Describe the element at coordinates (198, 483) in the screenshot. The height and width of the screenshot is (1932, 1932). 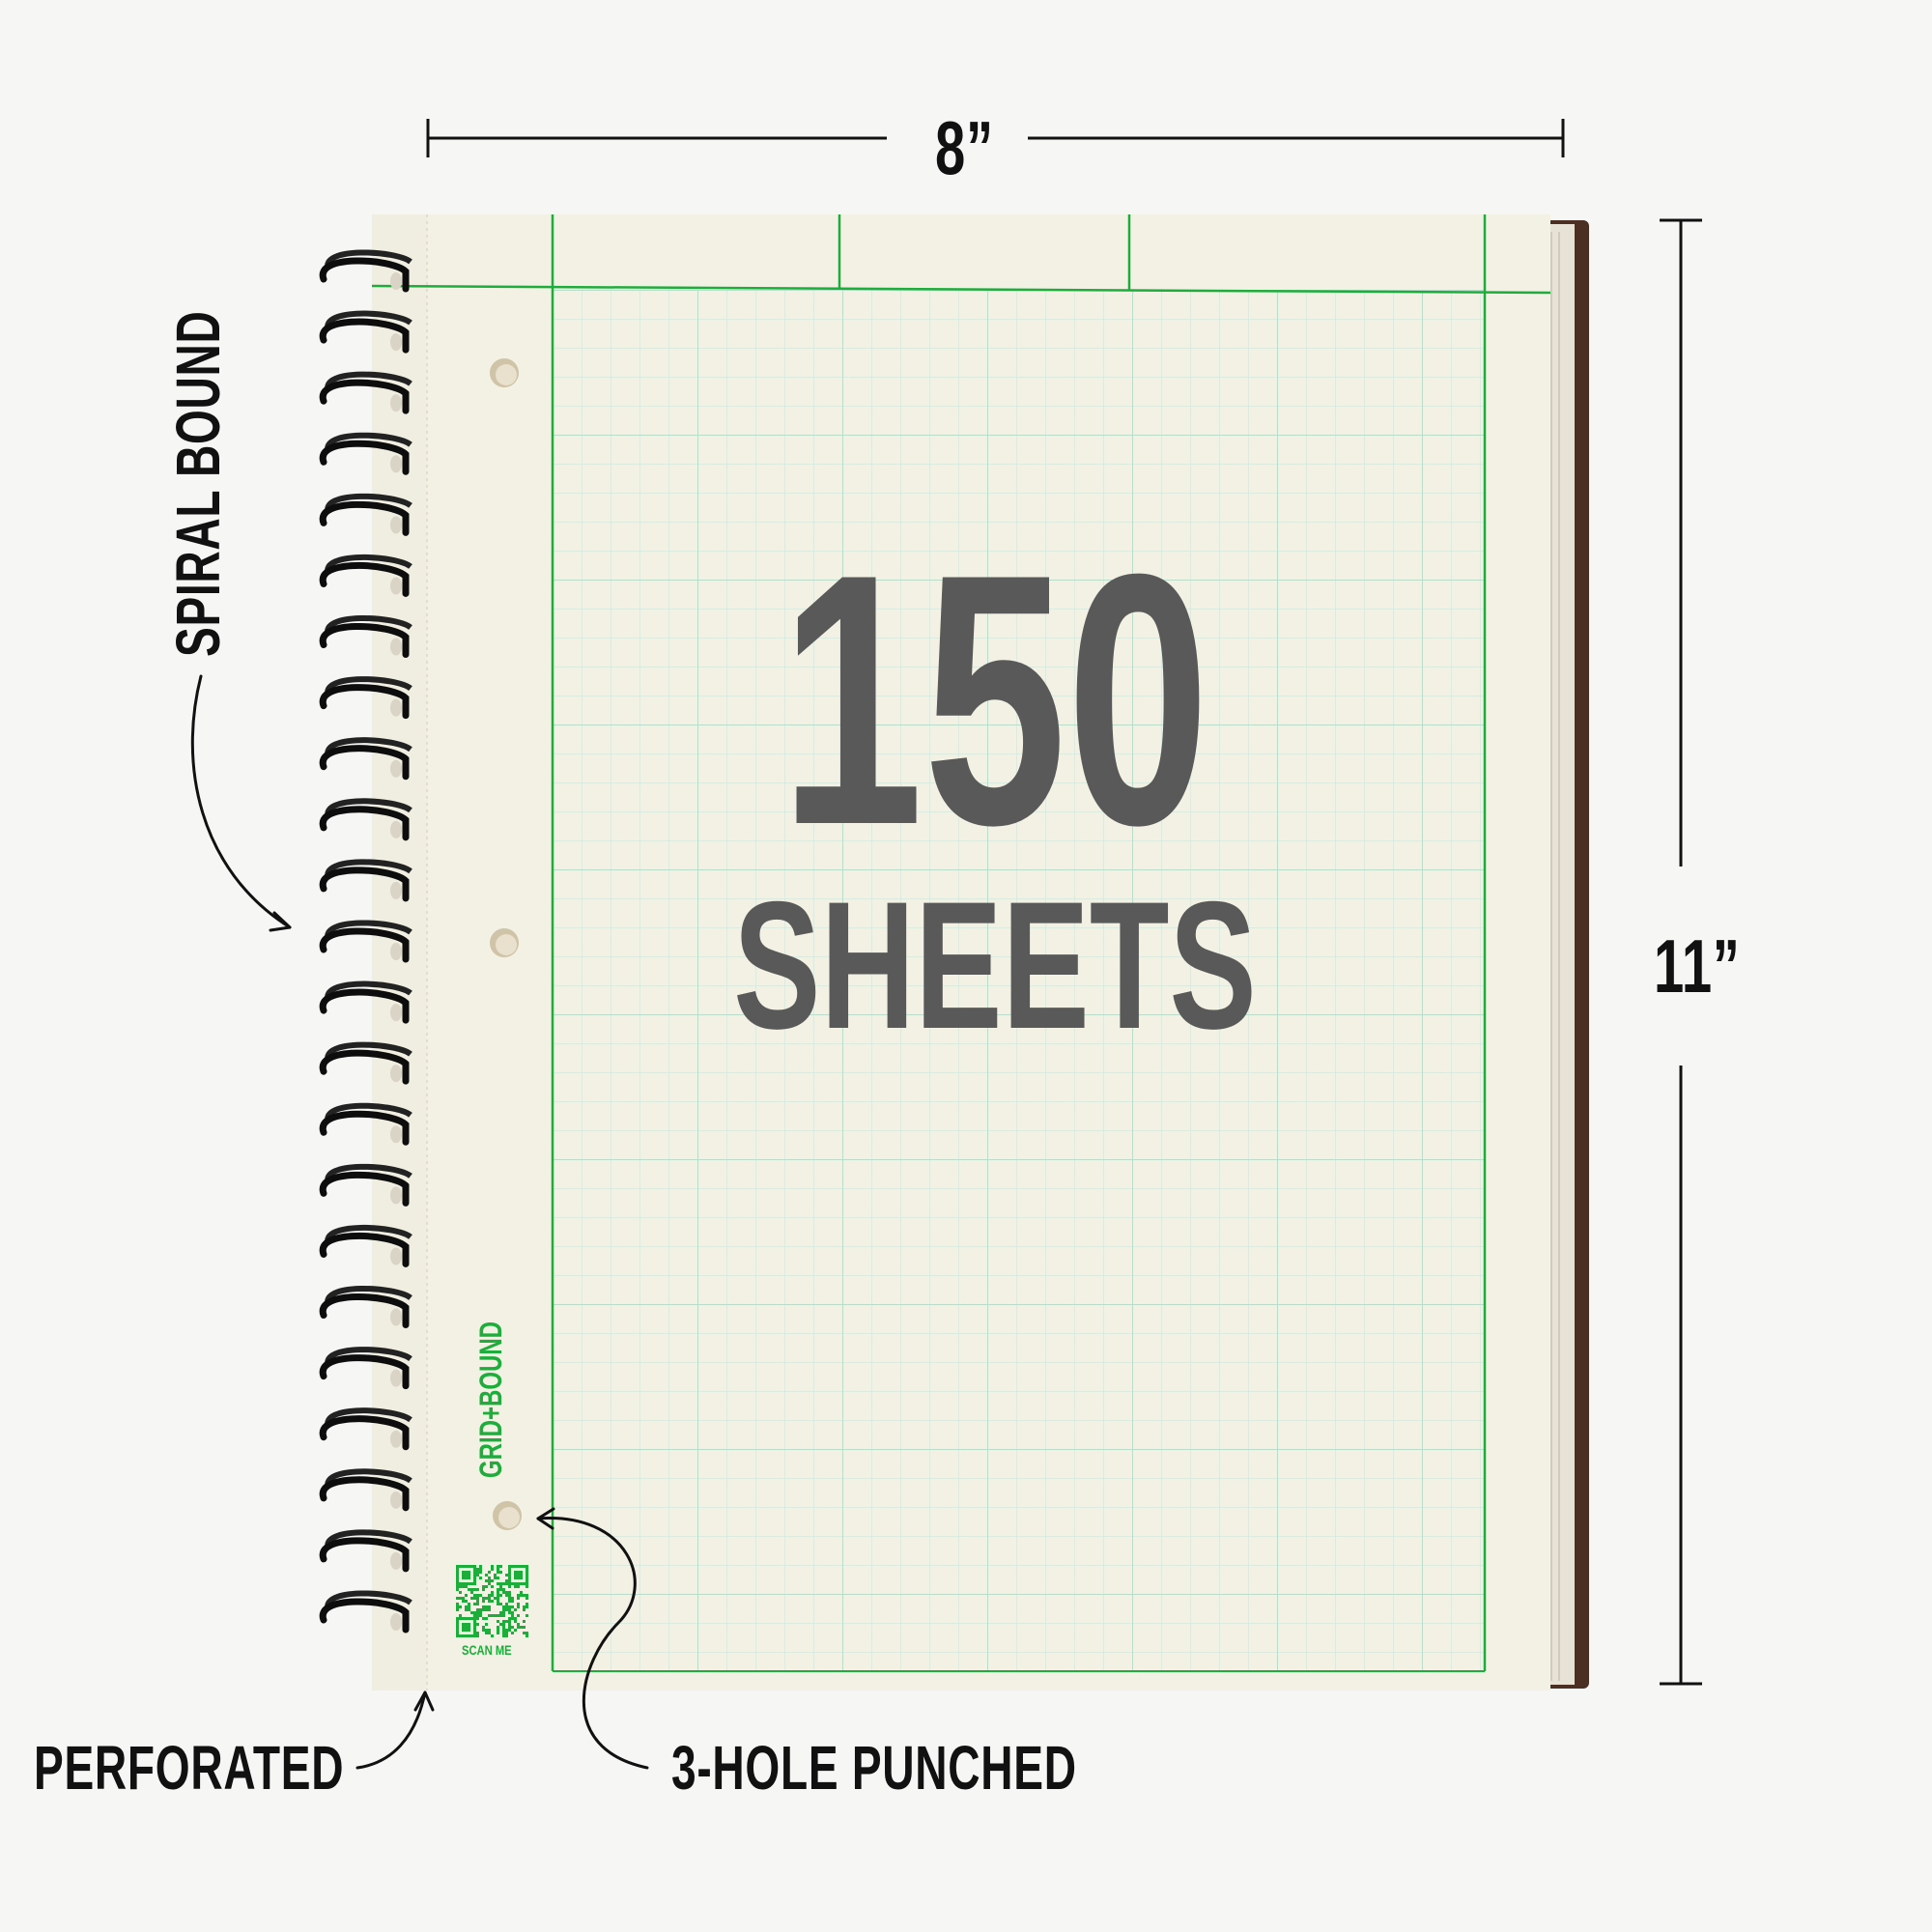
I see `spiral-bound-label: SPIRAL BOUND` at that location.